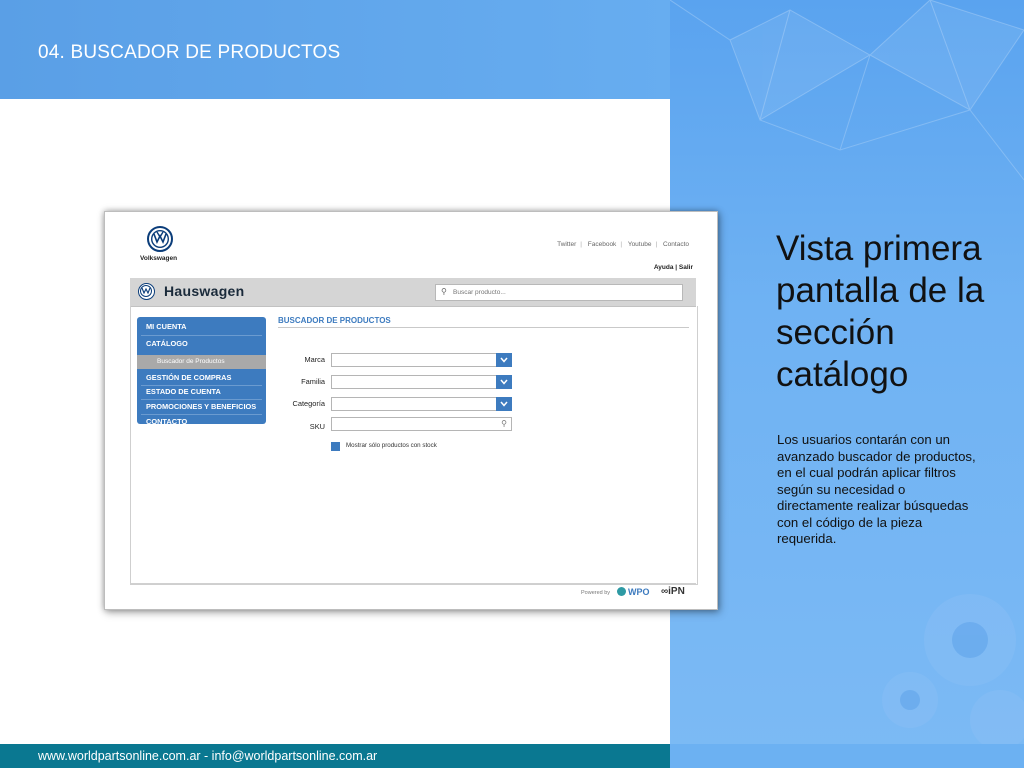  Describe the element at coordinates (201, 335) in the screenshot. I see `sidebar-divider` at that location.